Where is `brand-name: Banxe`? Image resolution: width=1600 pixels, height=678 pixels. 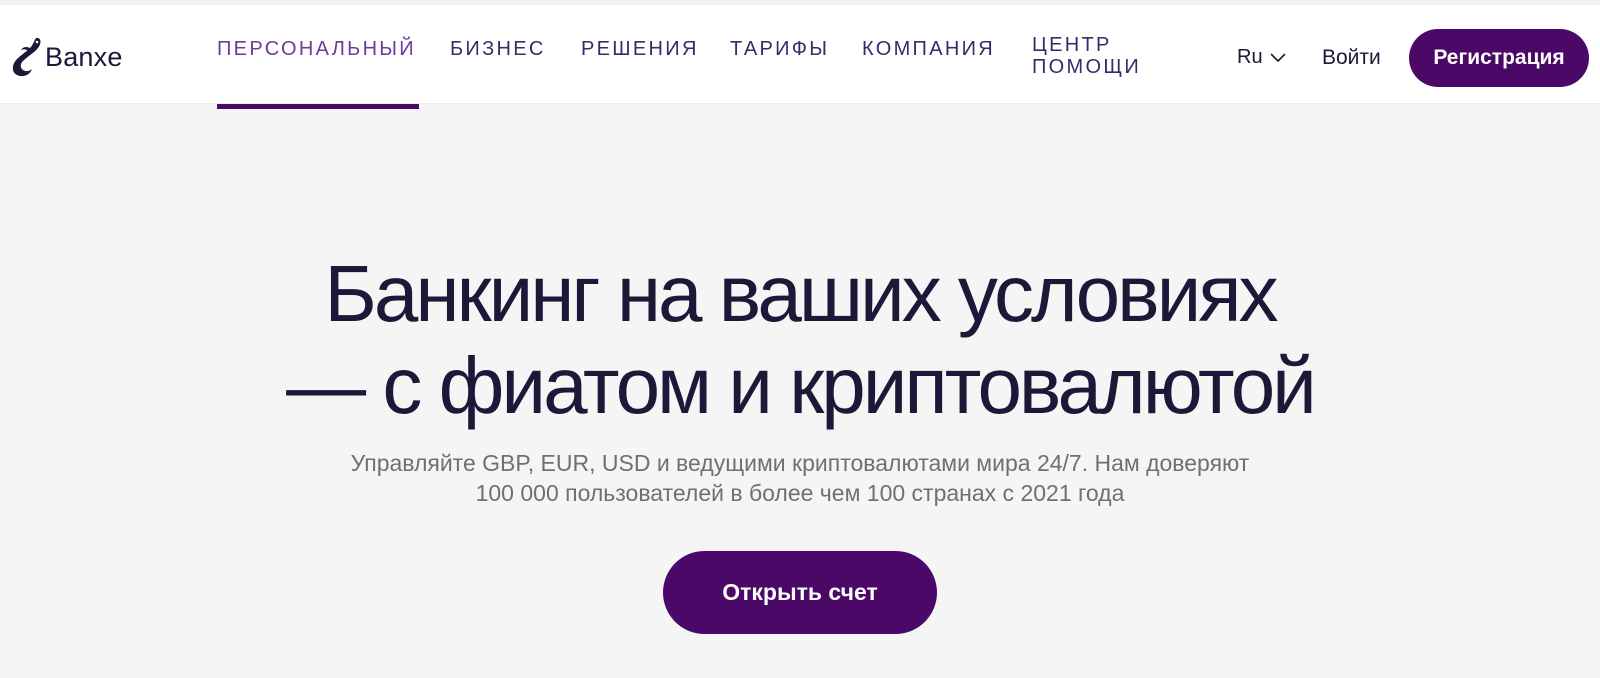
brand-name: Banxe is located at coordinates (84, 56).